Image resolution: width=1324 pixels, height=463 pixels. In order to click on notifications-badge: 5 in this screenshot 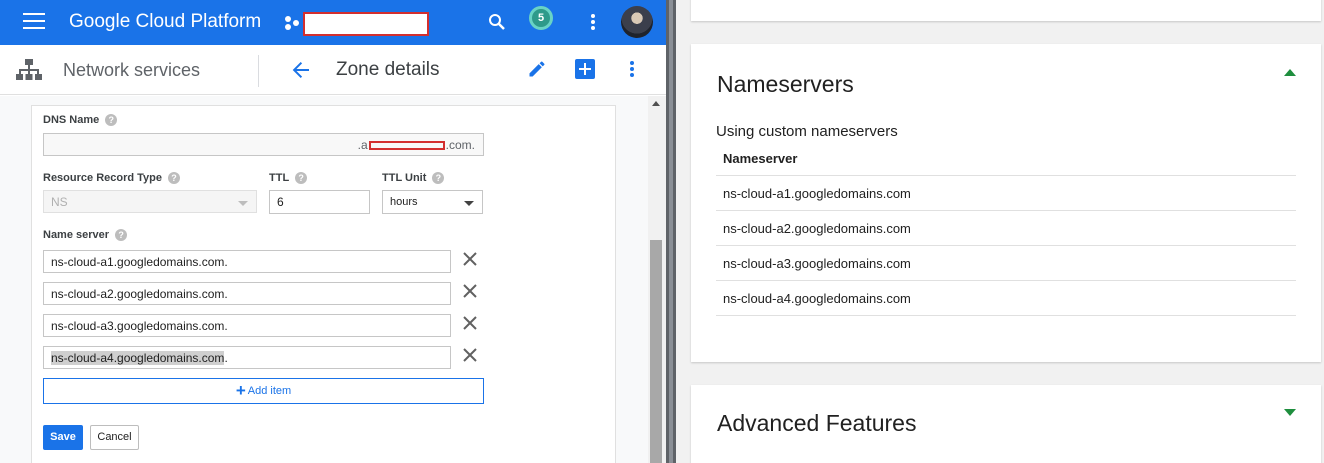, I will do `click(541, 18)`.